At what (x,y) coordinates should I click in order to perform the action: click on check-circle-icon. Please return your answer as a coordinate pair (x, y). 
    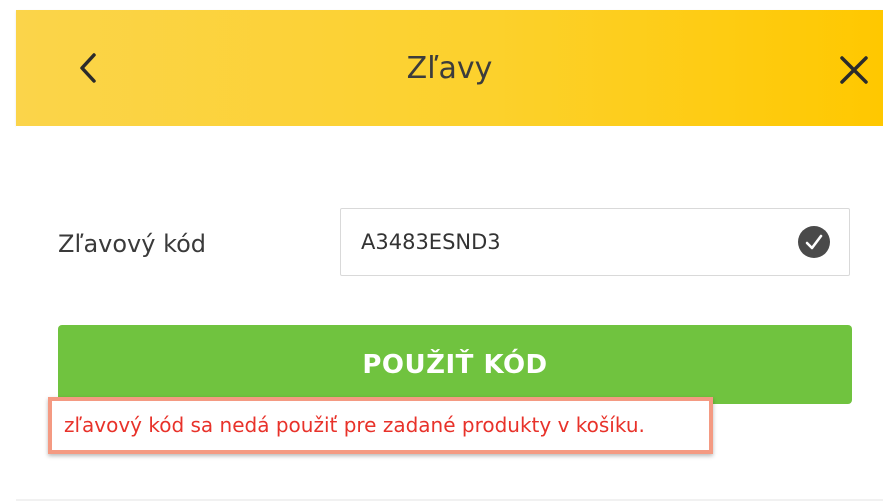
    Looking at the image, I should click on (814, 242).